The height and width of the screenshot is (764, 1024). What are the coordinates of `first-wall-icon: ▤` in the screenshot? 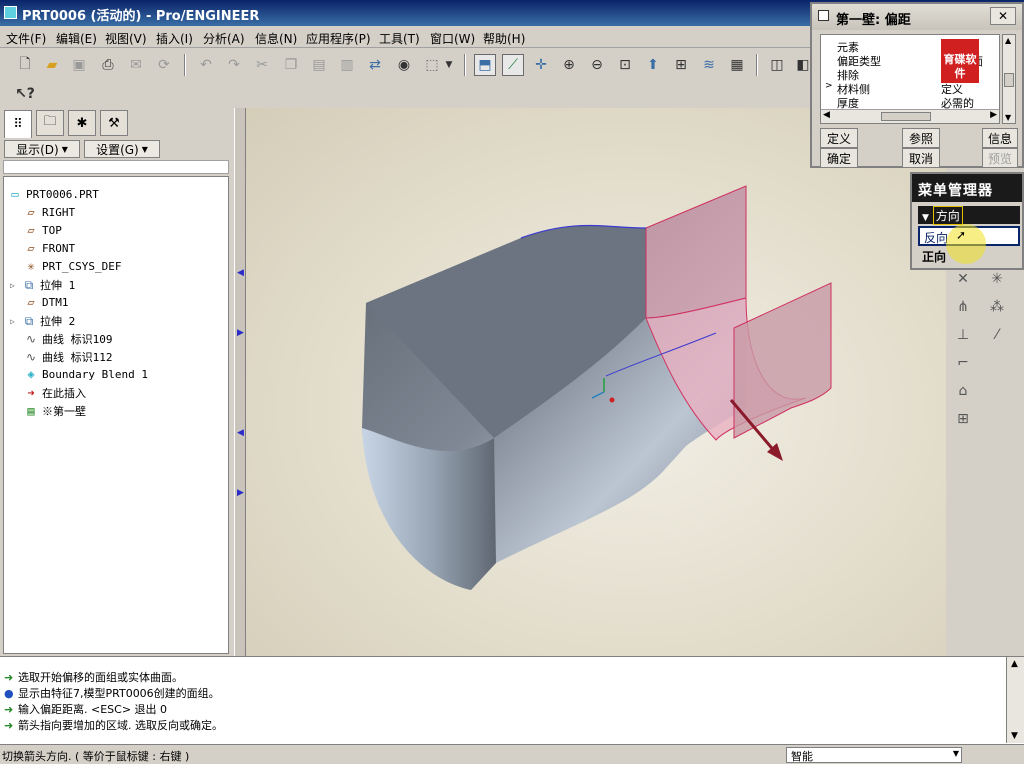 It's located at (31, 411).